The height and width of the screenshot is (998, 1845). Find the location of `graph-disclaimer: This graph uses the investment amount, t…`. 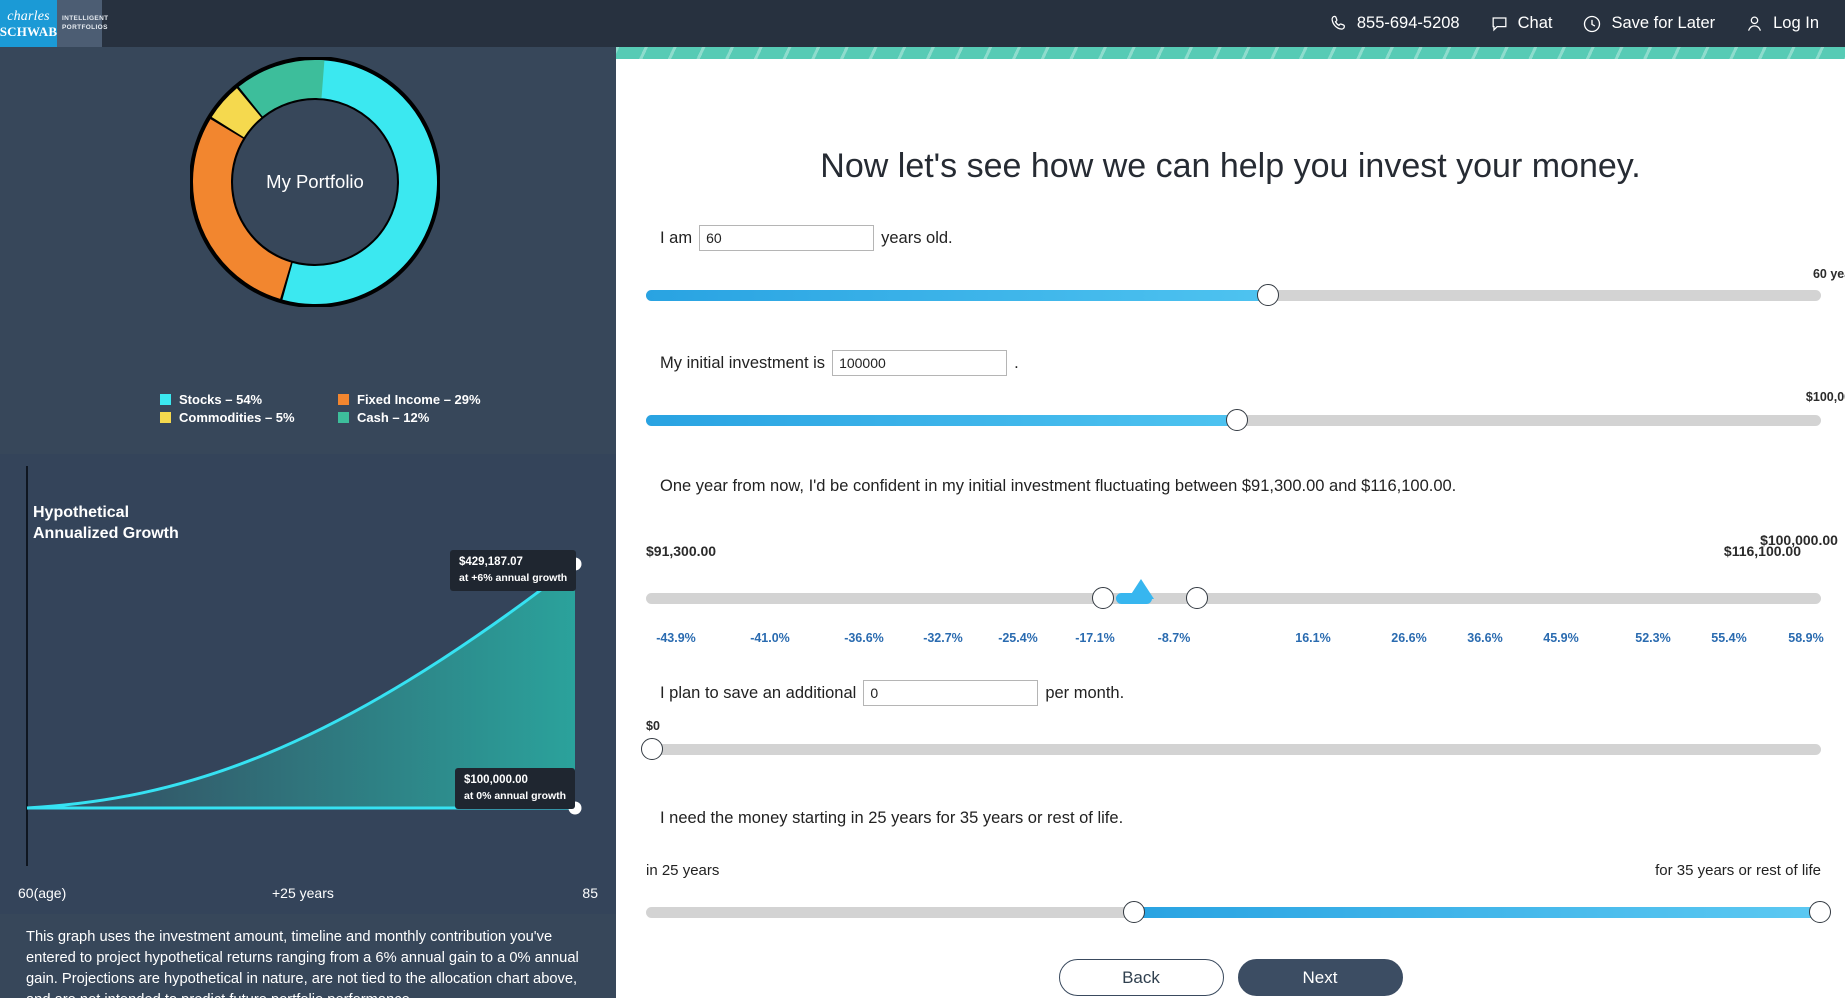

graph-disclaimer: This graph uses the investment amount, t… is located at coordinates (302, 963).